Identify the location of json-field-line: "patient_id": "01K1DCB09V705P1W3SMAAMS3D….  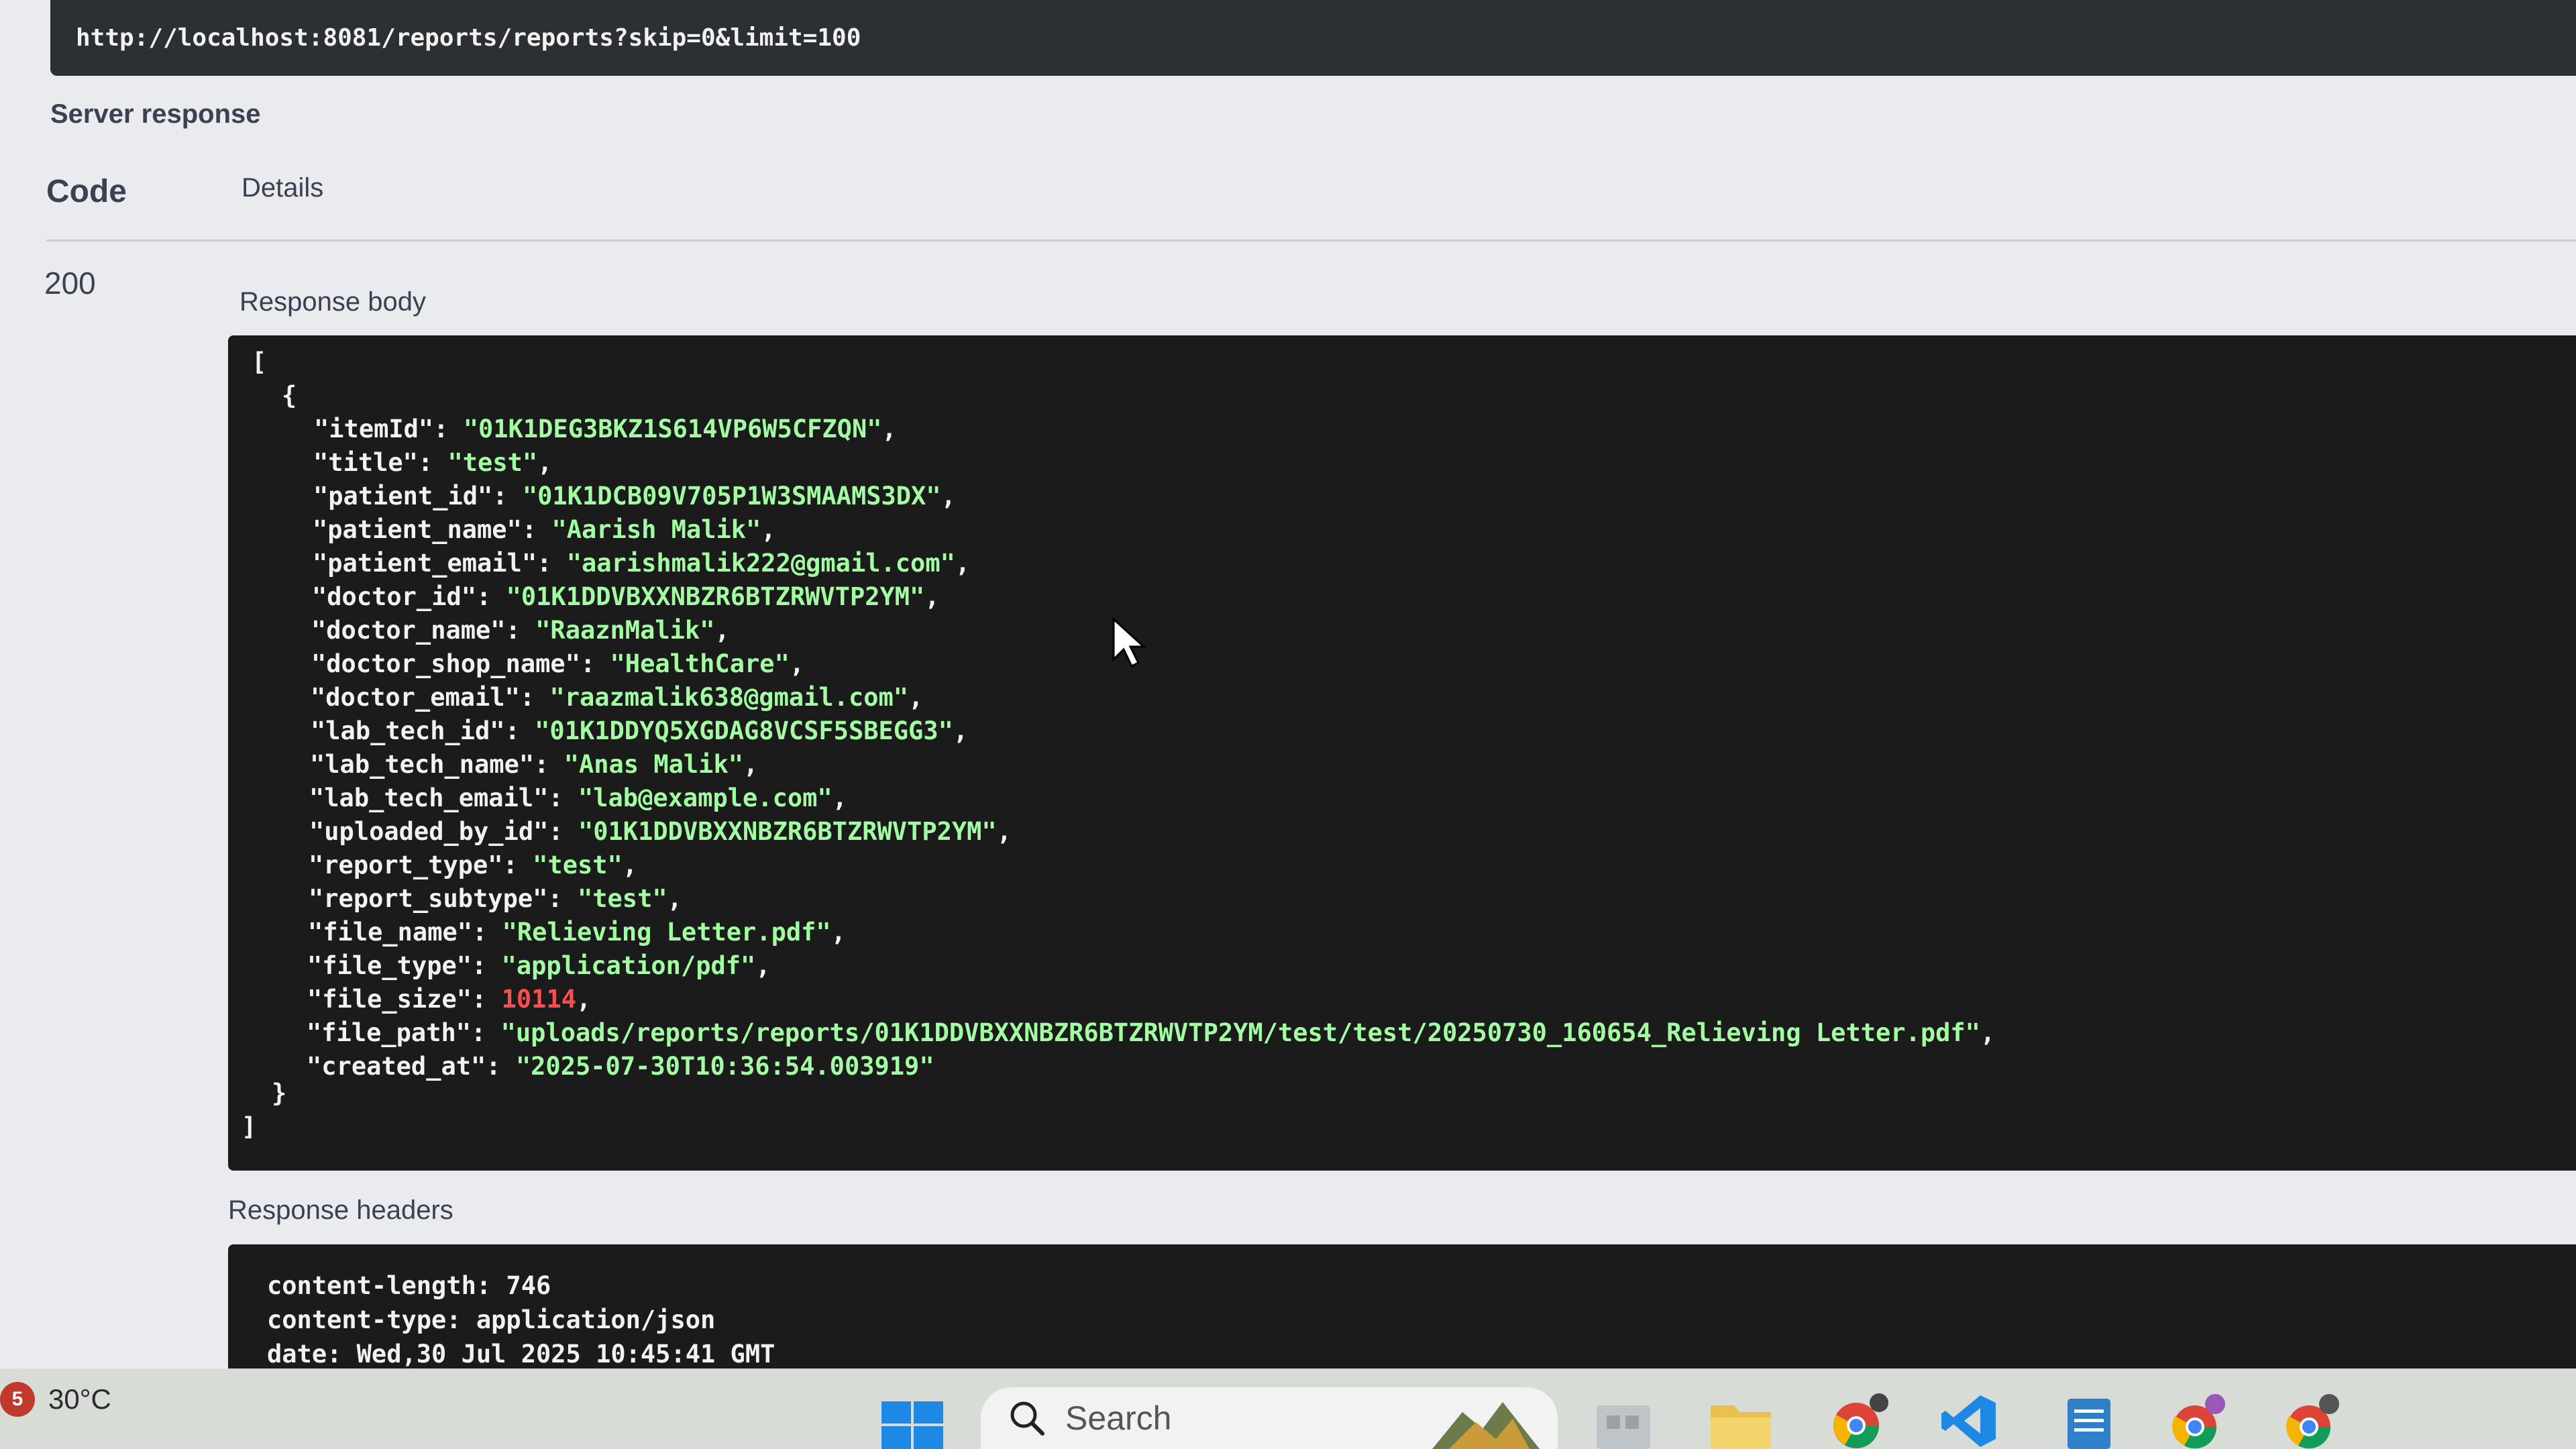
(634, 496).